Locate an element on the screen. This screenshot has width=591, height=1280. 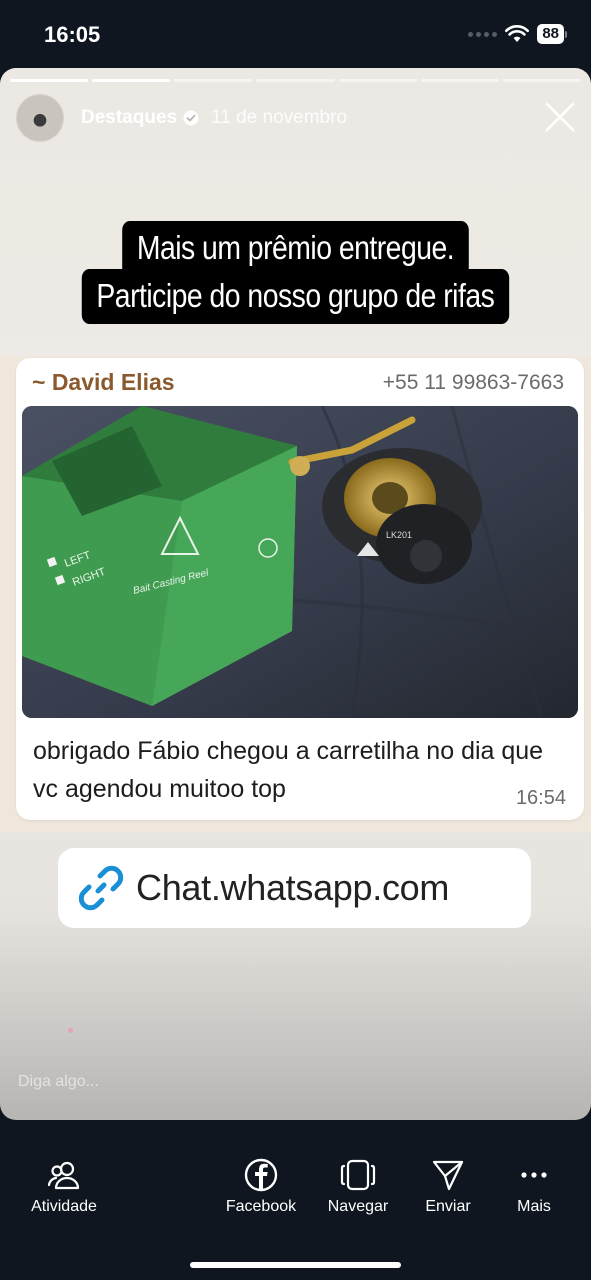
facebook-icon is located at coordinates (261, 1175).